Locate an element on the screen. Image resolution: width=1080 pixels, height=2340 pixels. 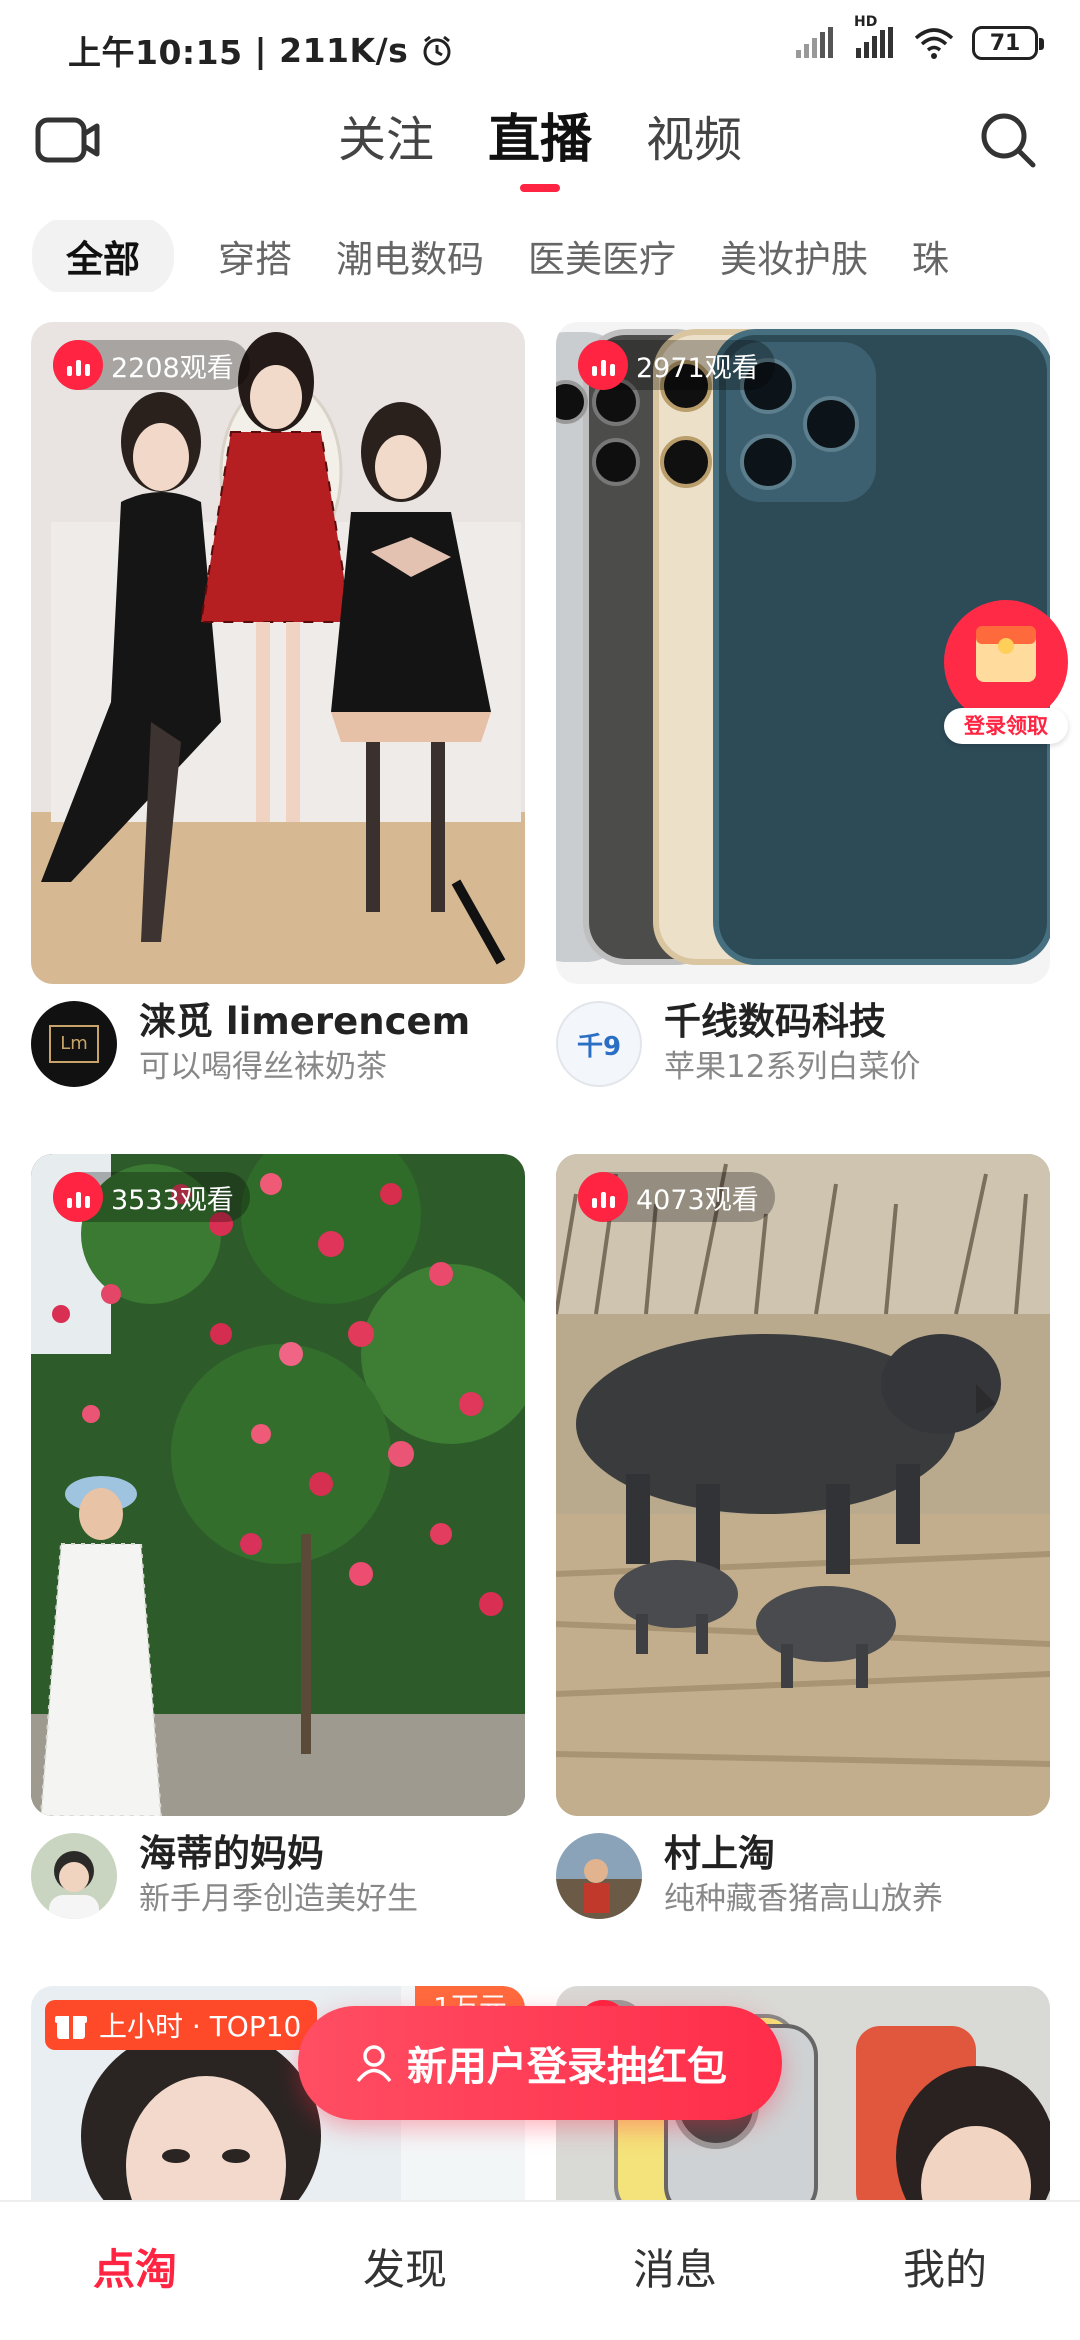
live-thumbnail: 2208观看 is located at coordinates (278, 653).